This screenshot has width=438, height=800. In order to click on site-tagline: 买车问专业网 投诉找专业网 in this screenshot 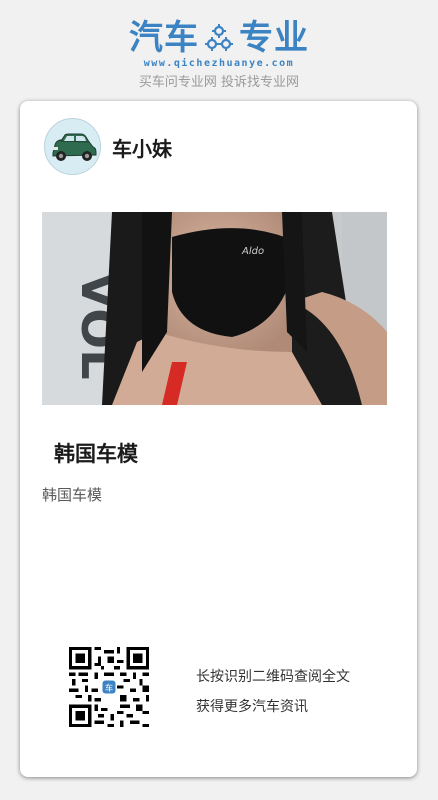, I will do `click(219, 82)`.